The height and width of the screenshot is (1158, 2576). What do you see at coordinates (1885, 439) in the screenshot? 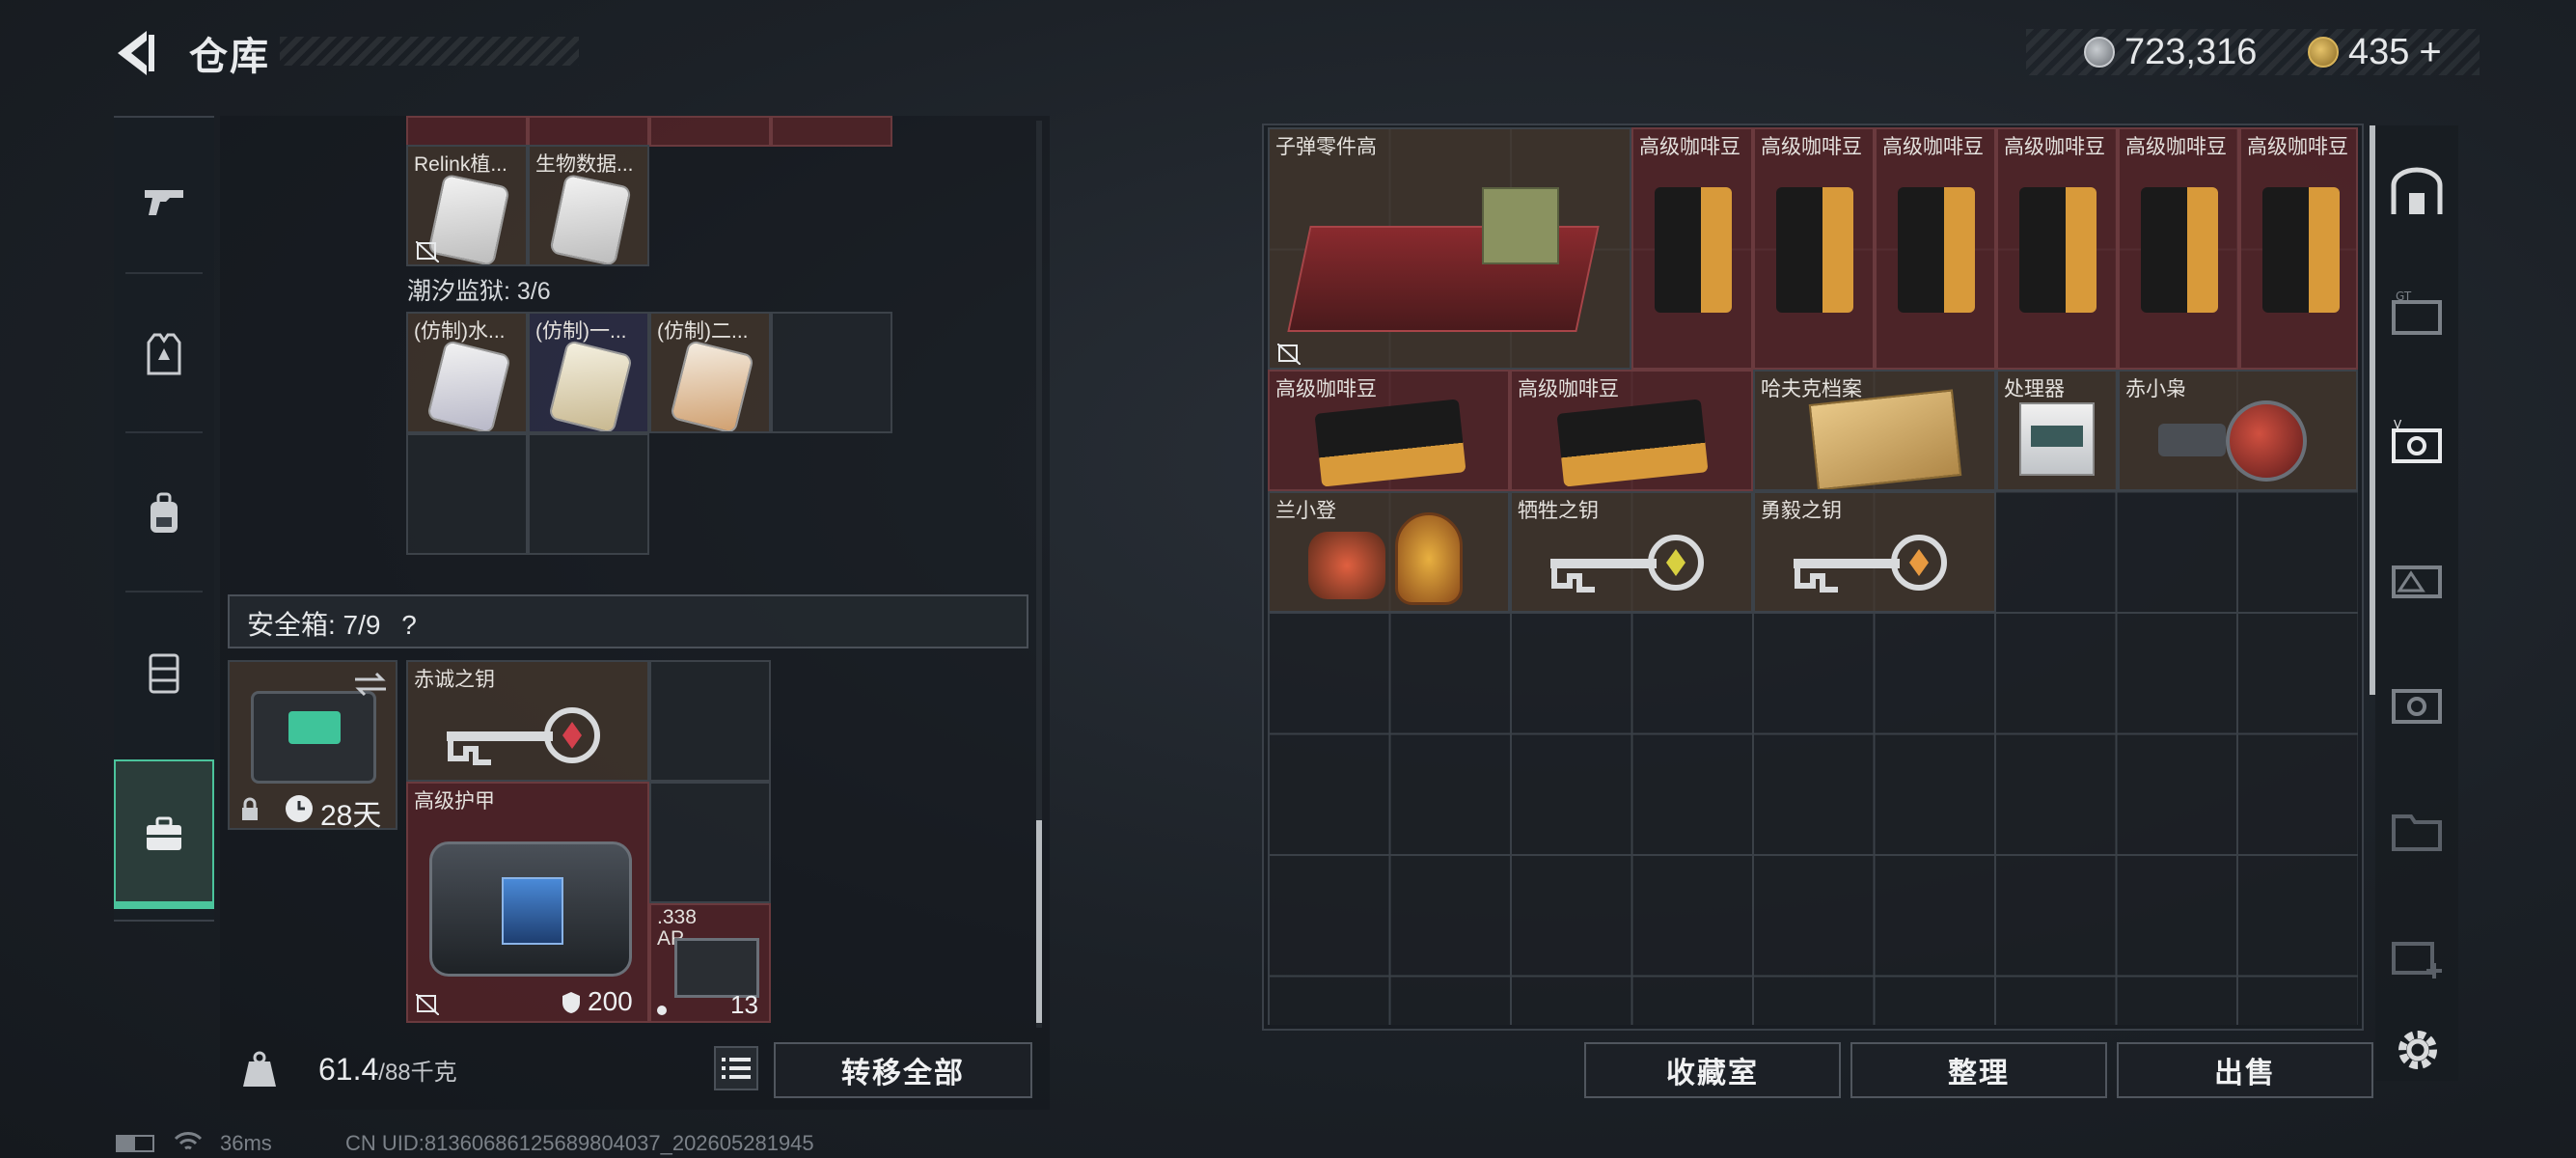
I see `folder-icon` at bounding box center [1885, 439].